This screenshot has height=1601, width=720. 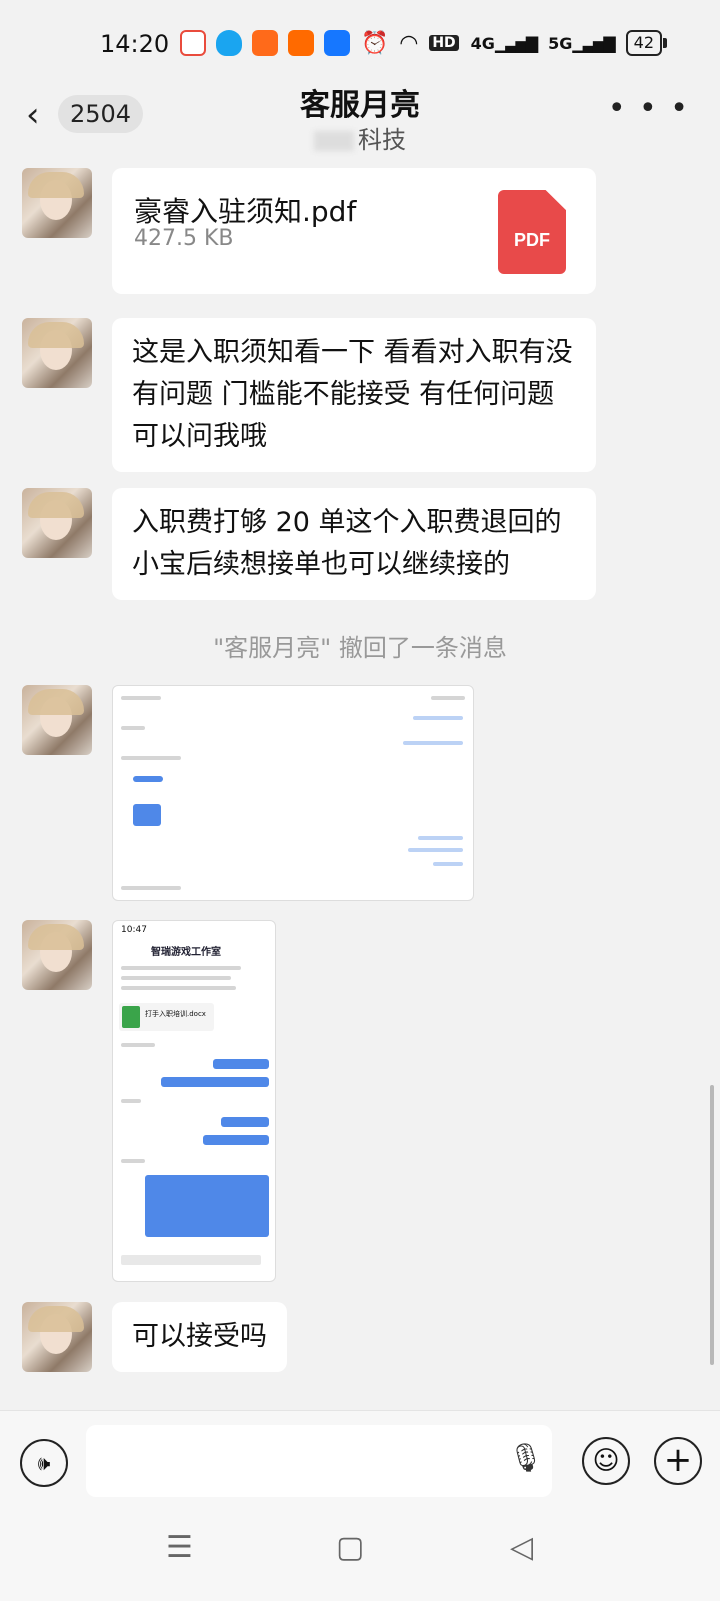 What do you see at coordinates (134, 930) in the screenshot?
I see `screenshot-time: 10:47` at bounding box center [134, 930].